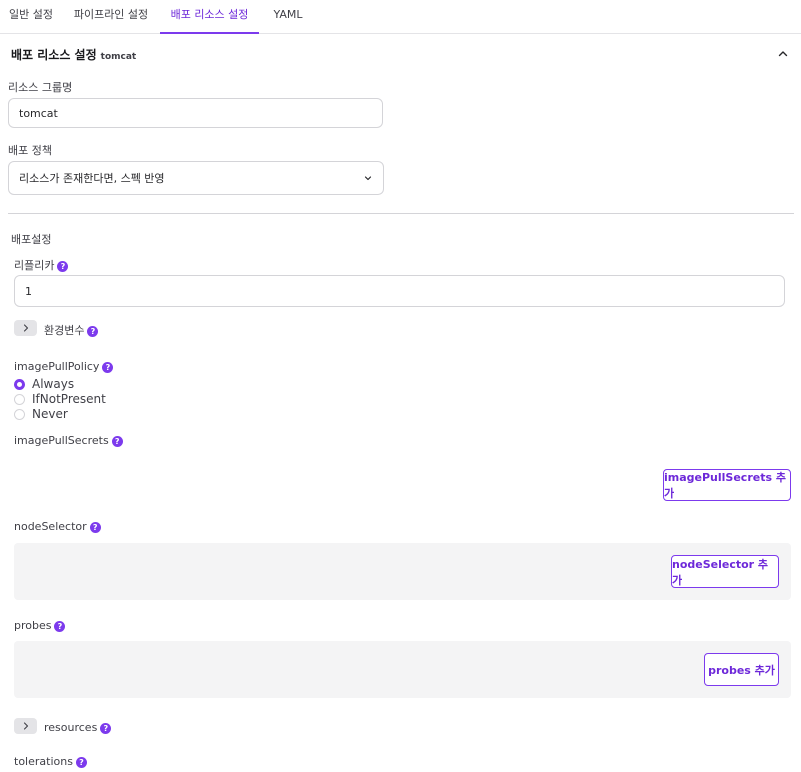 The image size is (801, 772). What do you see at coordinates (54, 55) in the screenshot?
I see `section-title: 배포 리소스 설정` at bounding box center [54, 55].